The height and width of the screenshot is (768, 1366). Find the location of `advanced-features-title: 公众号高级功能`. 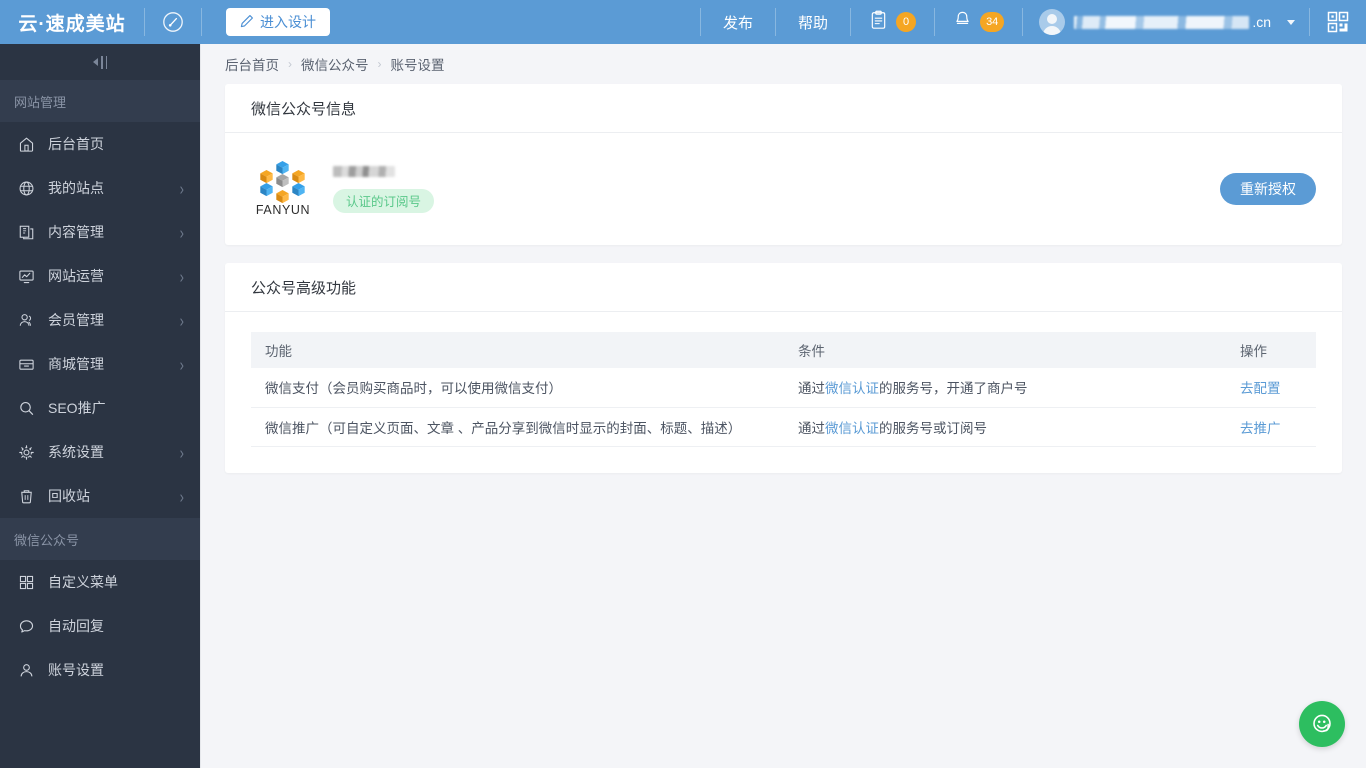

advanced-features-title: 公众号高级功能 is located at coordinates (783, 287).